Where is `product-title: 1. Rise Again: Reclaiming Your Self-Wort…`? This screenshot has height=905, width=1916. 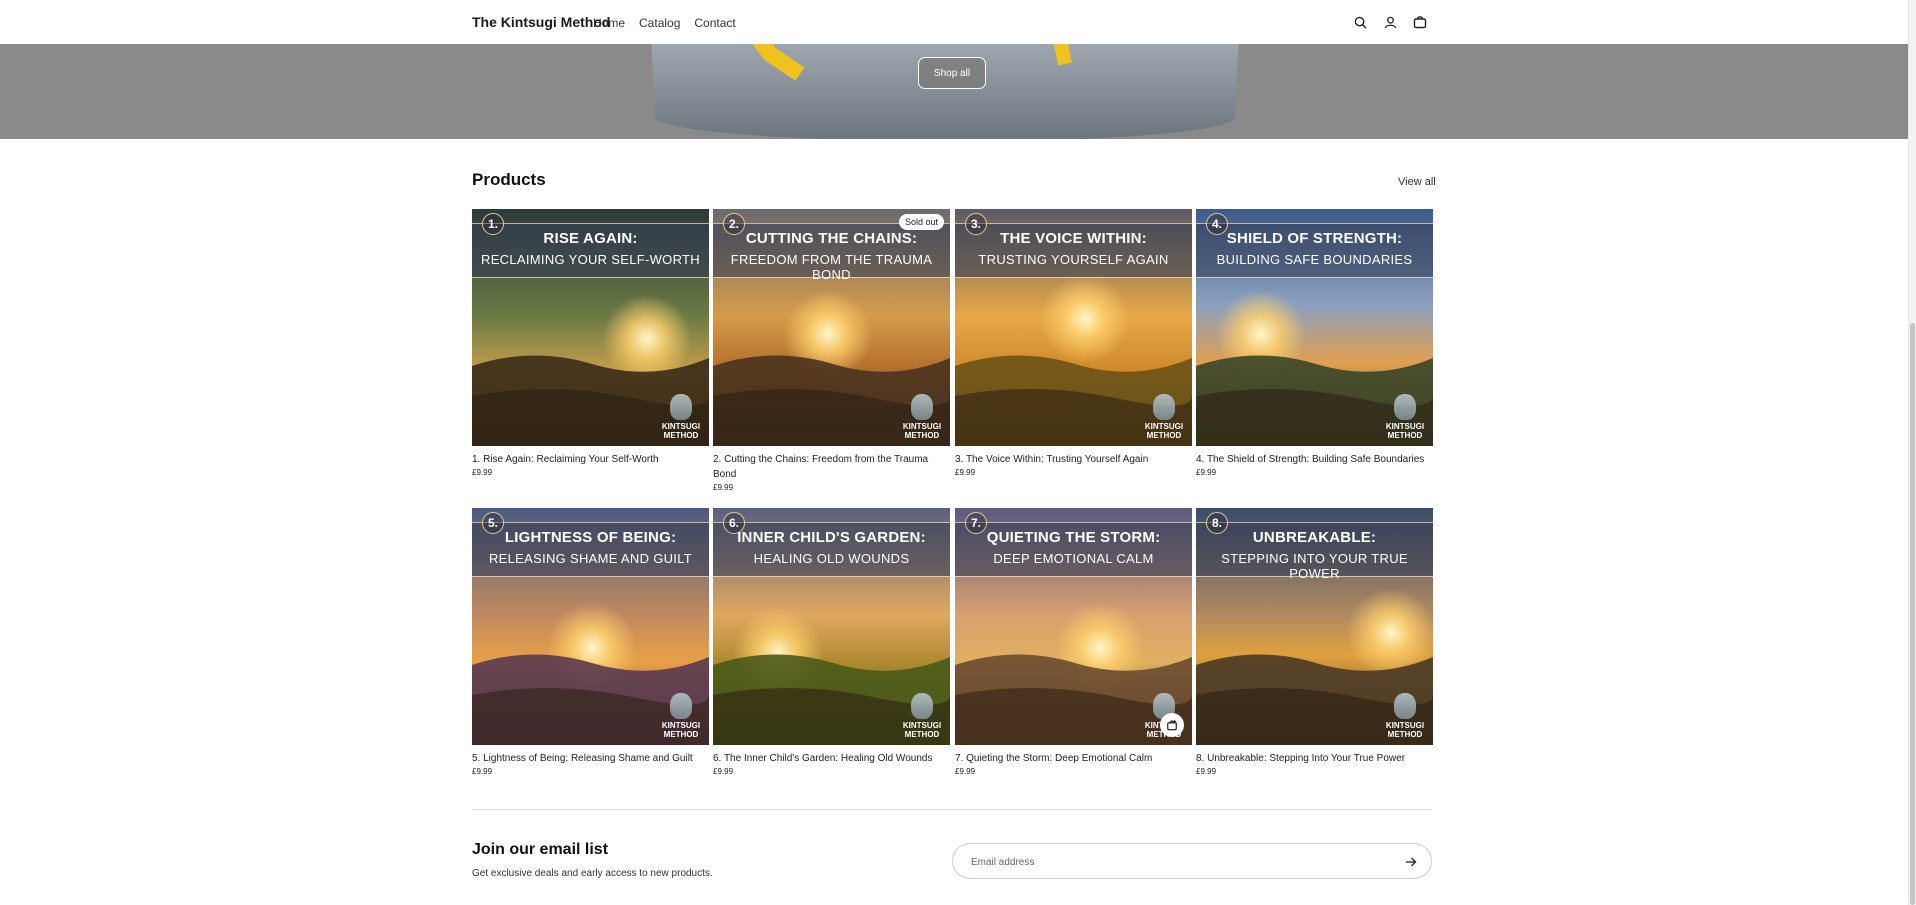 product-title: 1. Rise Again: Reclaiming Your Self-Wort… is located at coordinates (590, 459).